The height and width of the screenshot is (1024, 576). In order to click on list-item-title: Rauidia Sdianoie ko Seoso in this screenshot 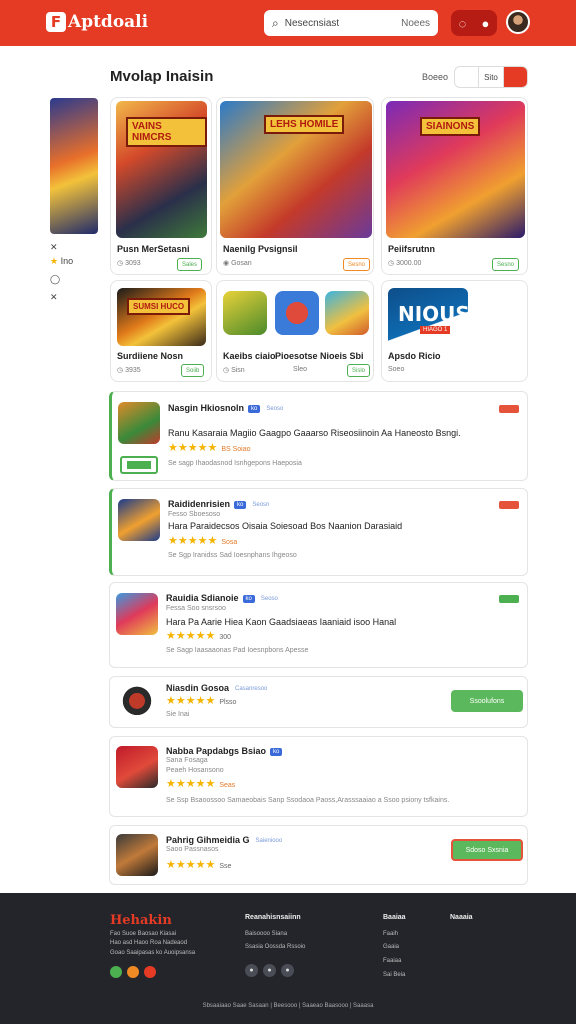, I will do `click(222, 598)`.